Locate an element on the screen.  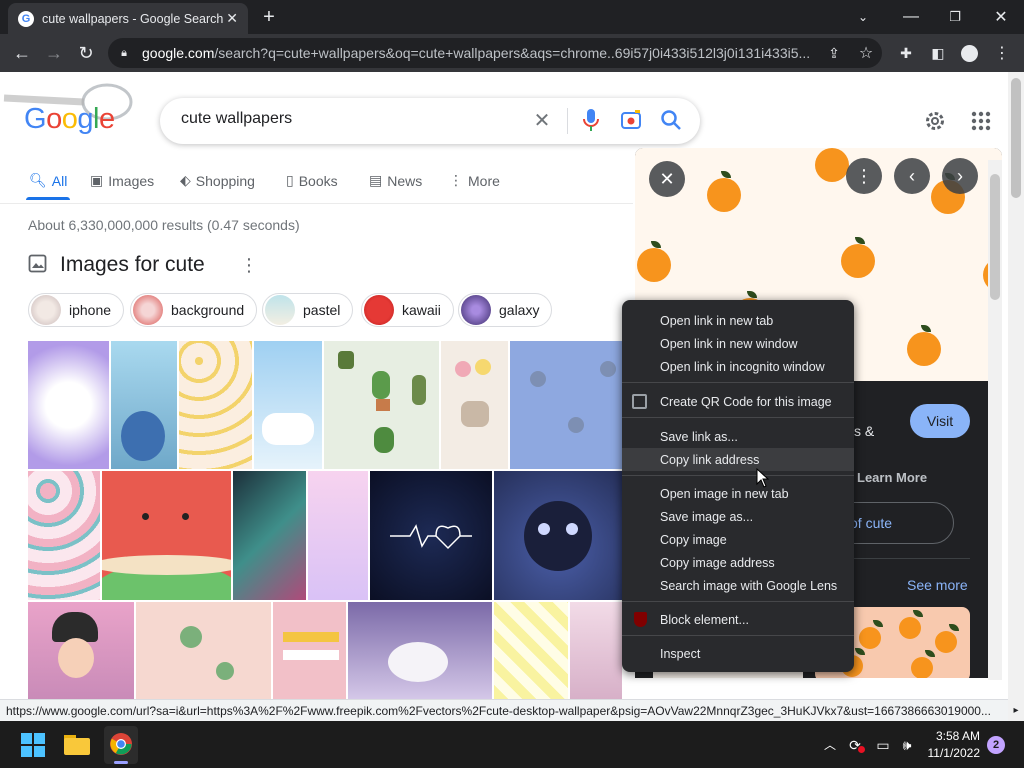
see-more-link: See more is located at coordinates (937, 585).